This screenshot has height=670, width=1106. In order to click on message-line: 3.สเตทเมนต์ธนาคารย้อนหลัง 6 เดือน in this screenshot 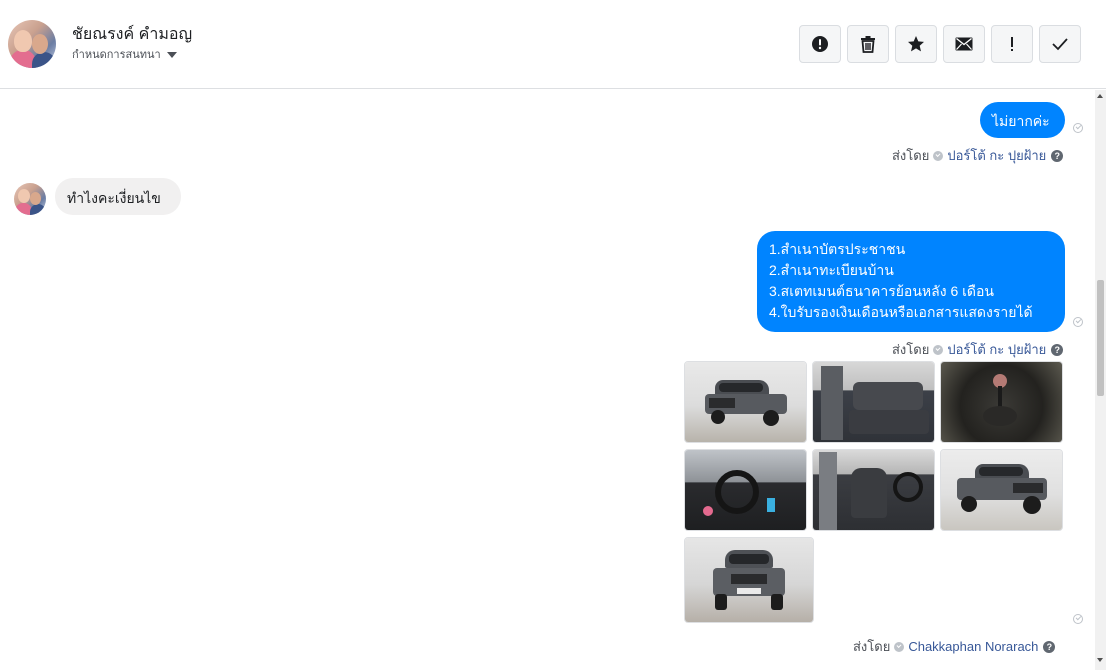, I will do `click(881, 291)`.